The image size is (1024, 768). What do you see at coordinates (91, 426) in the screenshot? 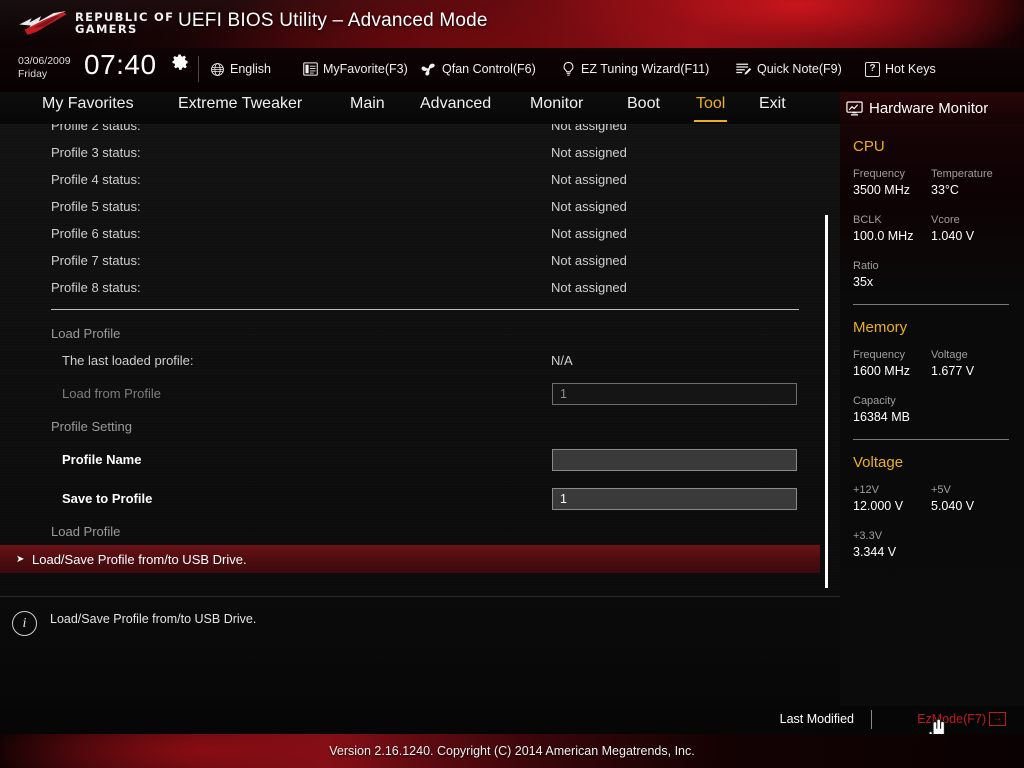
I see `profile-setting-heading-label: Profile Setting` at bounding box center [91, 426].